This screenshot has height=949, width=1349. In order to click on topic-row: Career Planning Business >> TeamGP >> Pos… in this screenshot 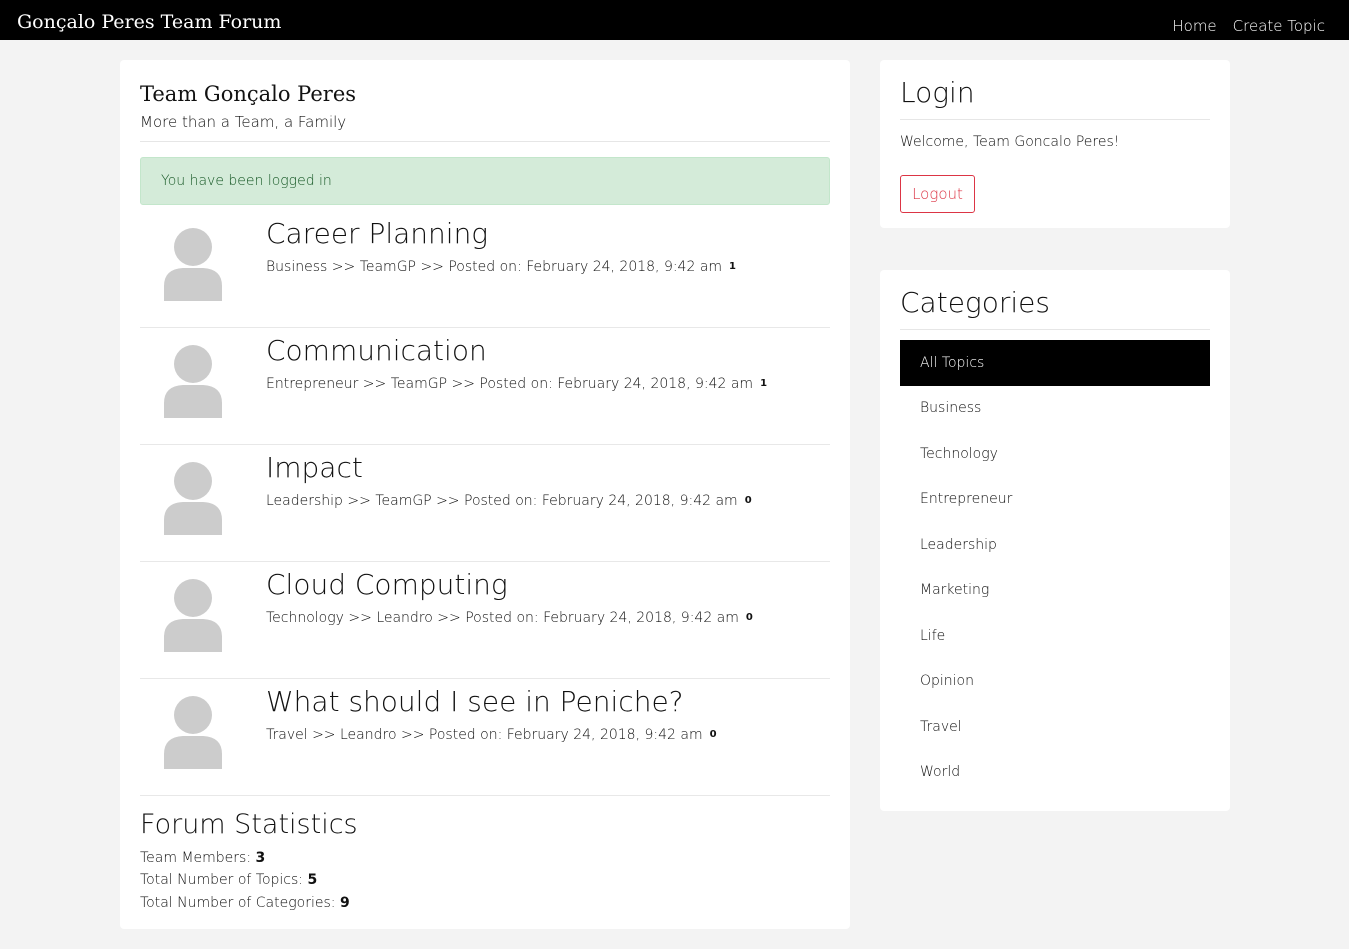, I will do `click(485, 269)`.